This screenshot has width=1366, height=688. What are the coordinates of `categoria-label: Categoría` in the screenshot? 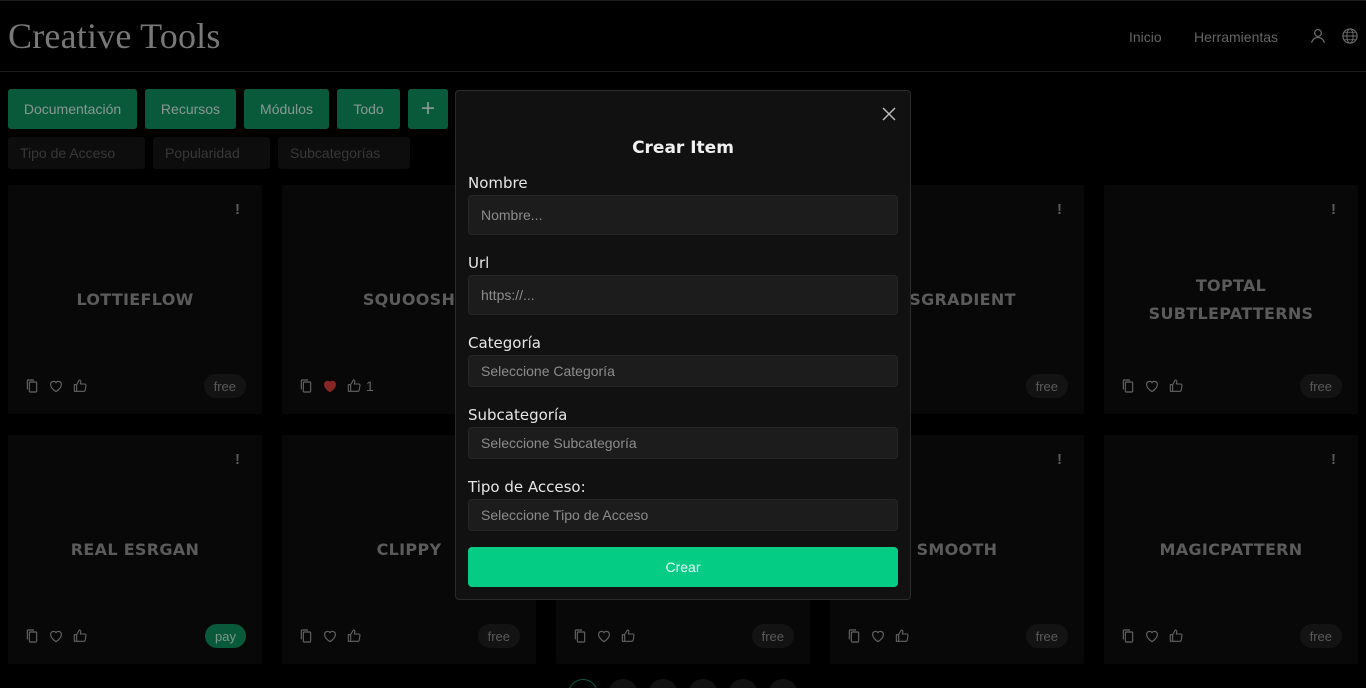 It's located at (505, 343).